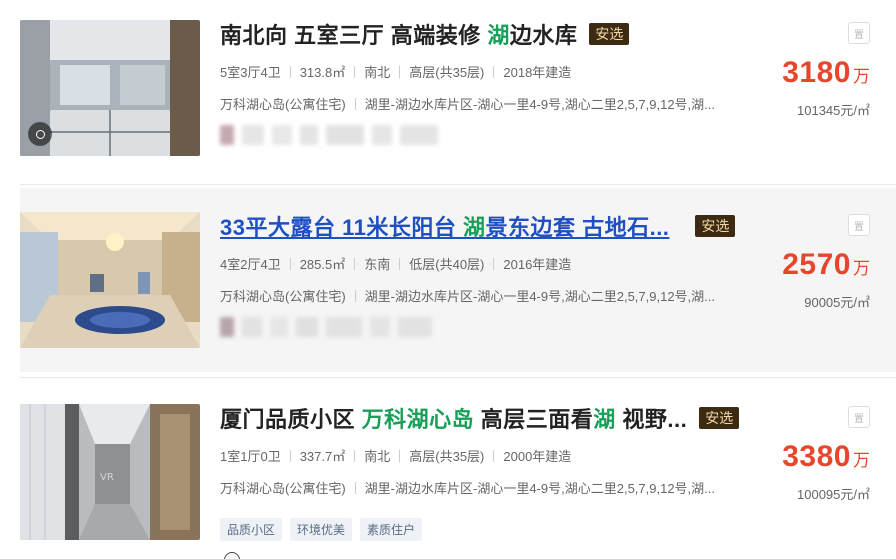 This screenshot has width=896, height=559. Describe the element at coordinates (833, 494) in the screenshot. I see `unit-price: 100095元/㎡` at that location.